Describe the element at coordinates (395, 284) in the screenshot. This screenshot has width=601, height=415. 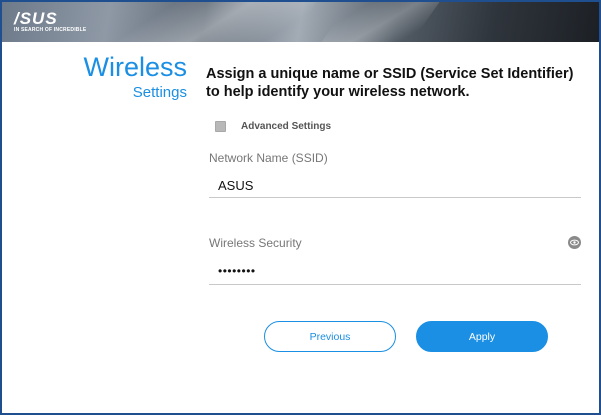
I see `security-input-underline` at that location.